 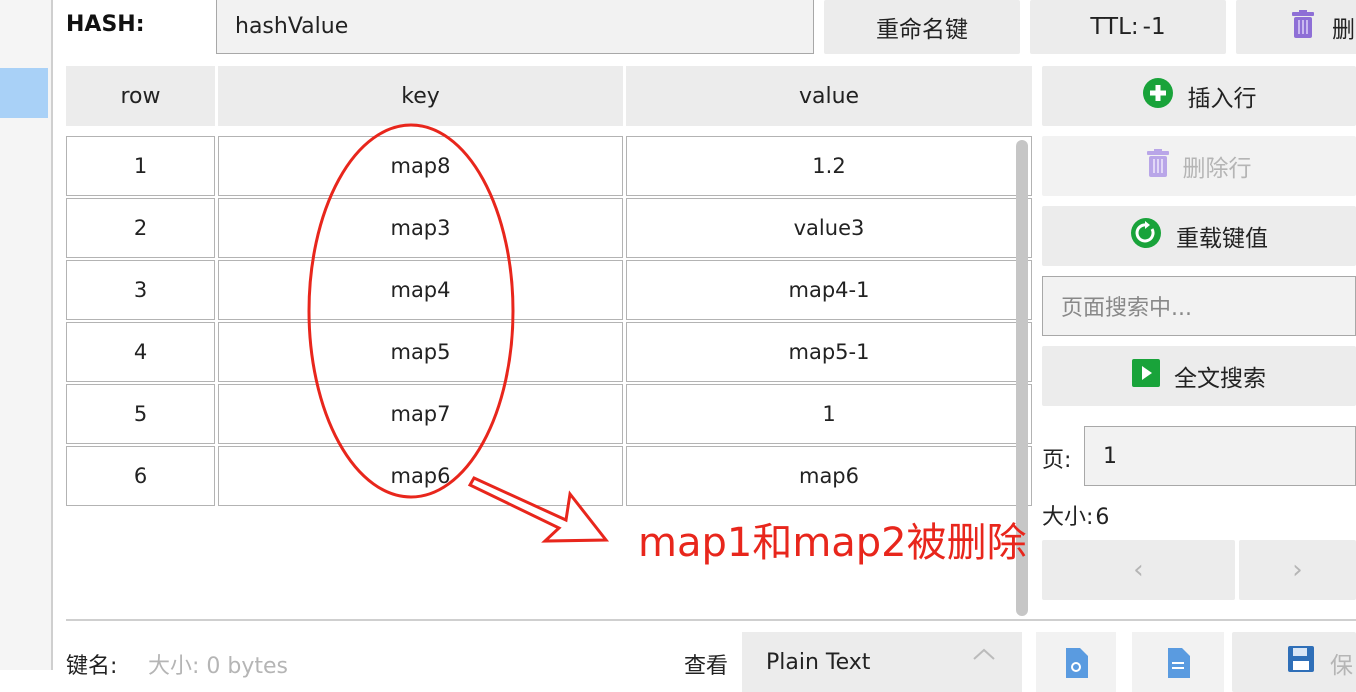 I want to click on annotation-text: map1和map2被删除, so click(x=832, y=543).